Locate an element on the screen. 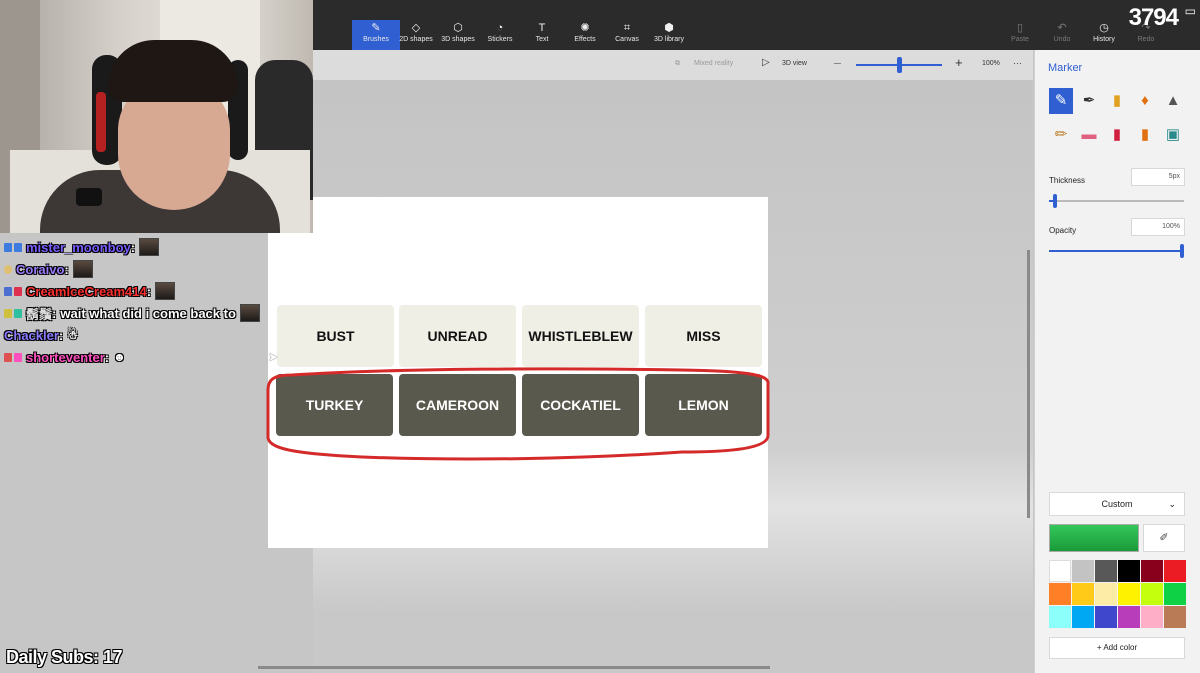 The image size is (1200, 673). vertical-scrollbar is located at coordinates (1028, 384).